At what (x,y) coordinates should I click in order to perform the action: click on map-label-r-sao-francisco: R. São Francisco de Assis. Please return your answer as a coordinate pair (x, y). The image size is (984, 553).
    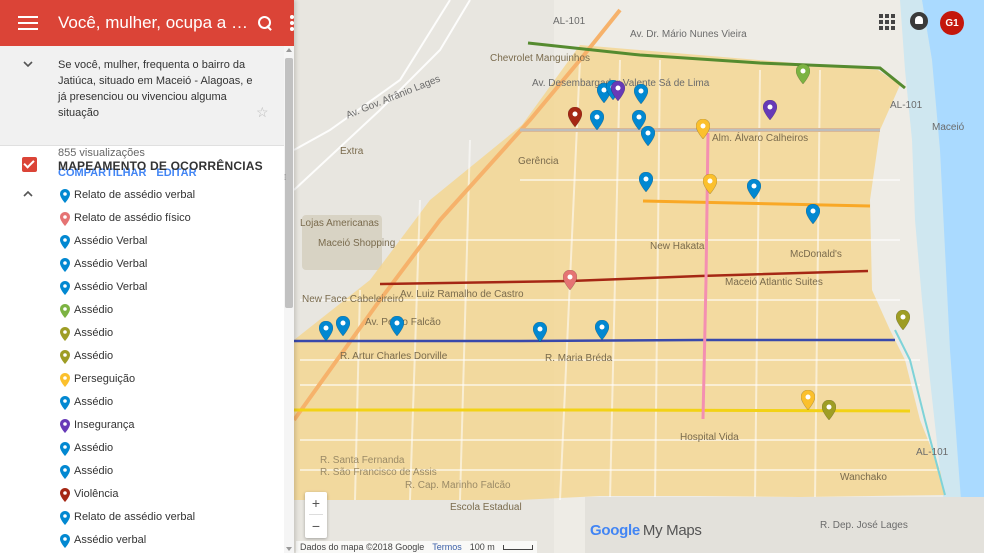
    Looking at the image, I should click on (378, 472).